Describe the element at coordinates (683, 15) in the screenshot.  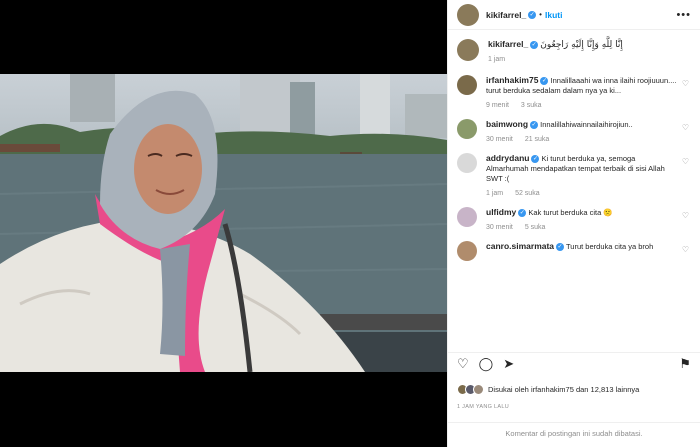
I see `more-options-icon: •••` at that location.